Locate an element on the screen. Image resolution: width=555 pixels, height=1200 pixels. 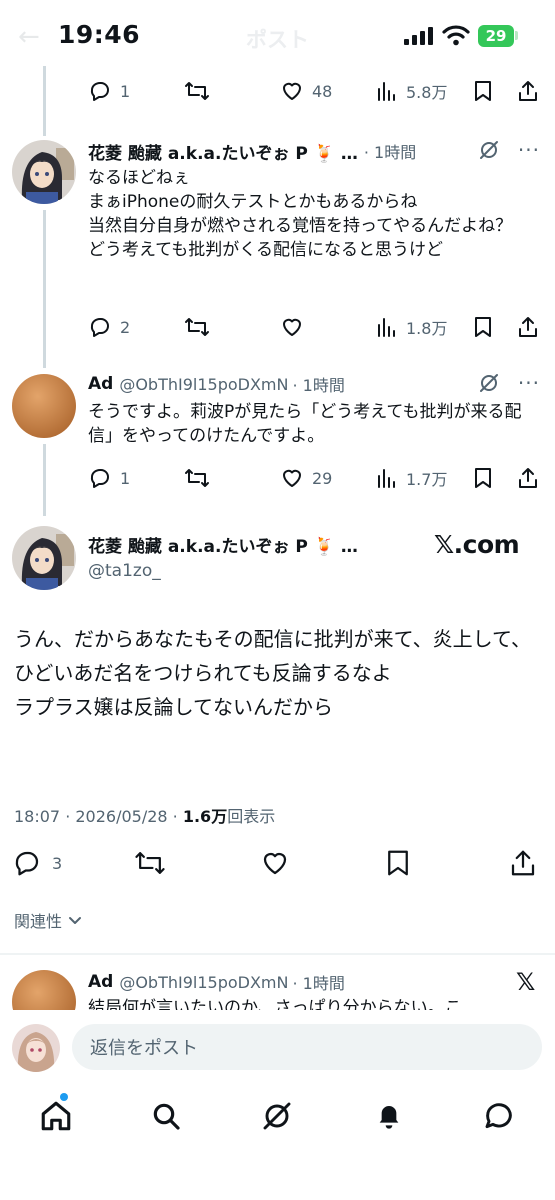
reply-button: 2 is located at coordinates (109, 327).